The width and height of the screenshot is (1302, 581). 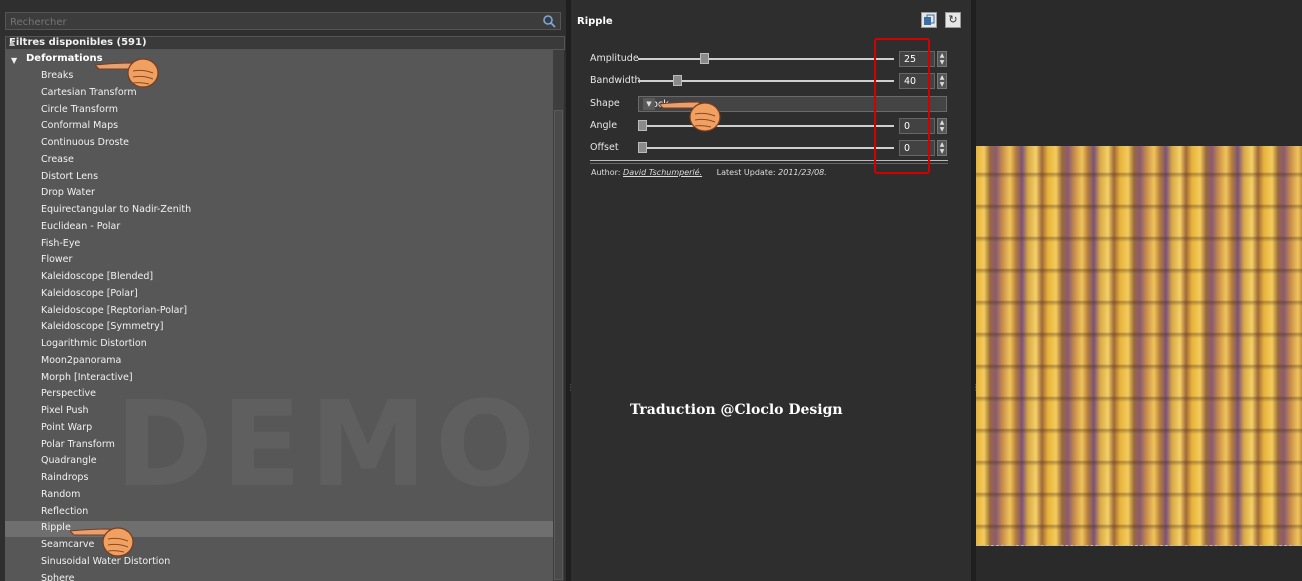 I want to click on filter-item-label: Polar Transform, so click(x=78, y=444).